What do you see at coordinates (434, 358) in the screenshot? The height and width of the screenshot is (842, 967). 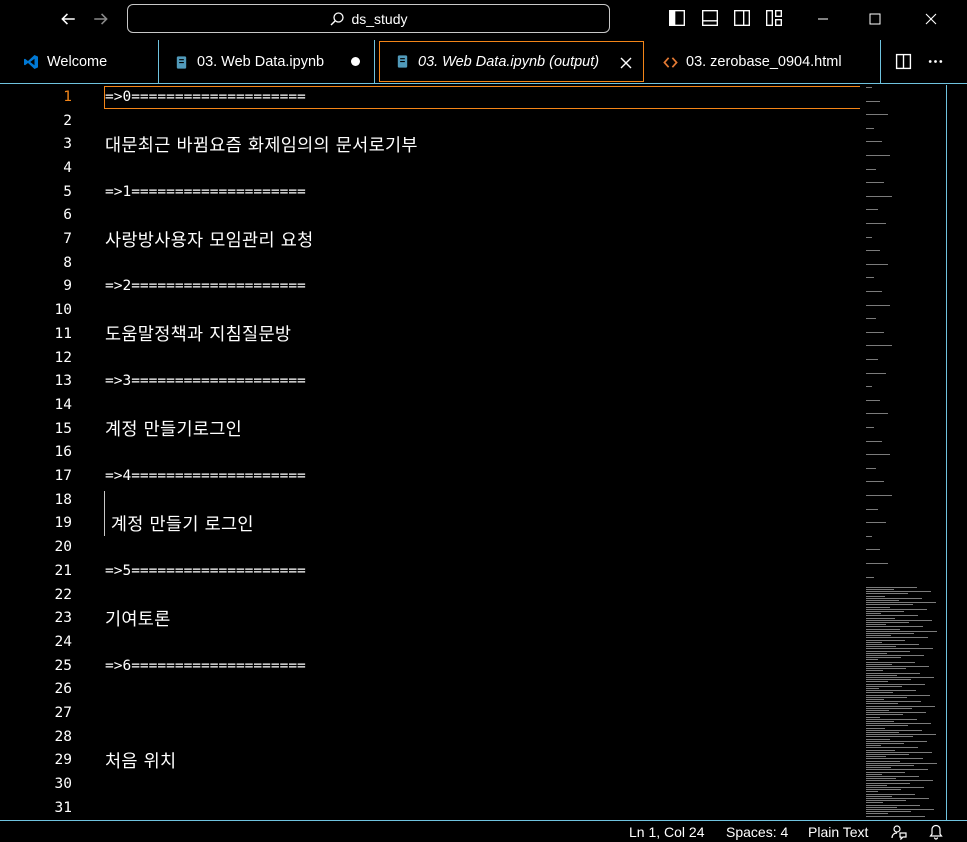 I see `editor-line: 12` at bounding box center [434, 358].